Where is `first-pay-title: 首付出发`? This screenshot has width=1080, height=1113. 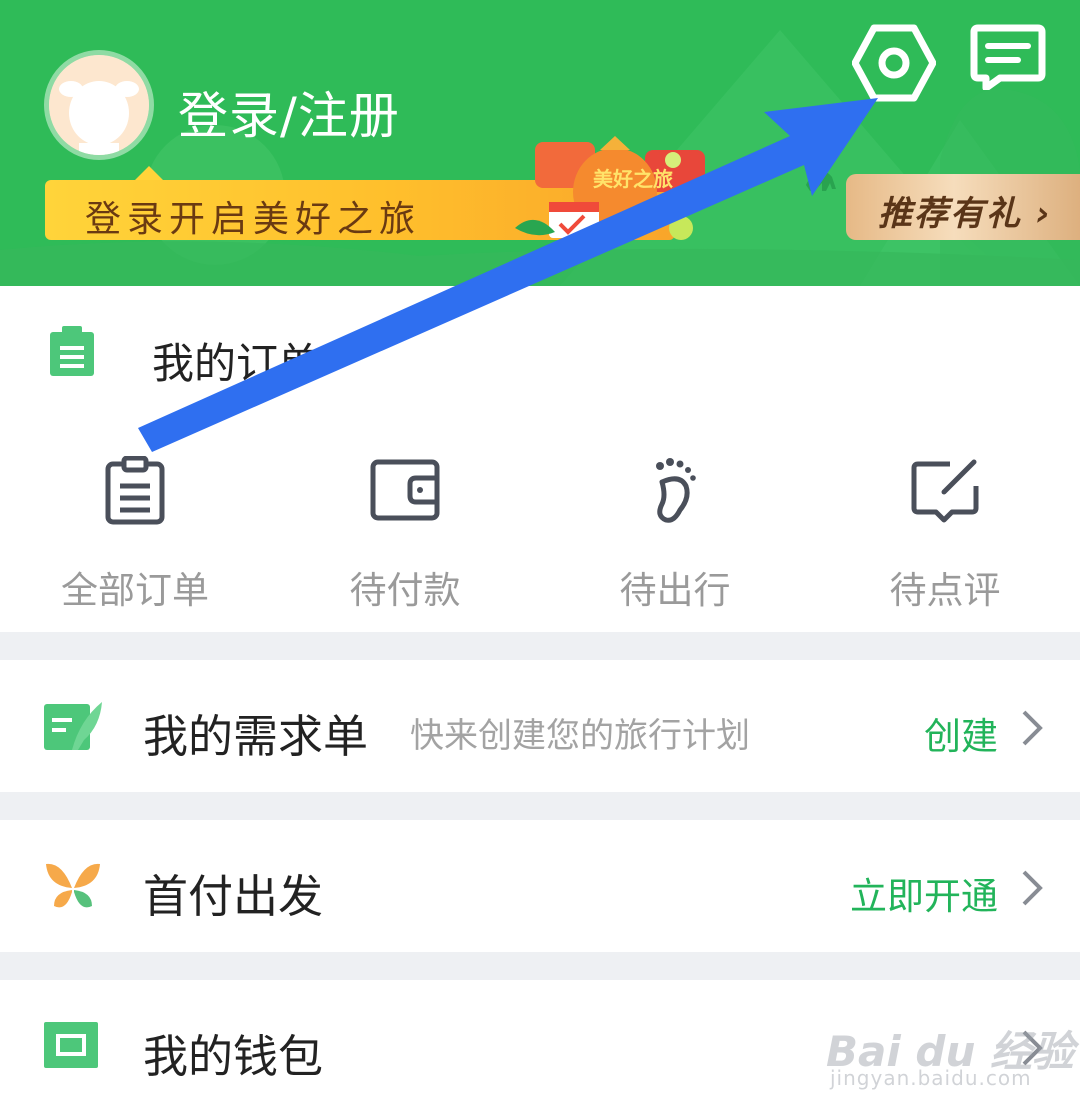
first-pay-title: 首付出发 is located at coordinates (233, 896).